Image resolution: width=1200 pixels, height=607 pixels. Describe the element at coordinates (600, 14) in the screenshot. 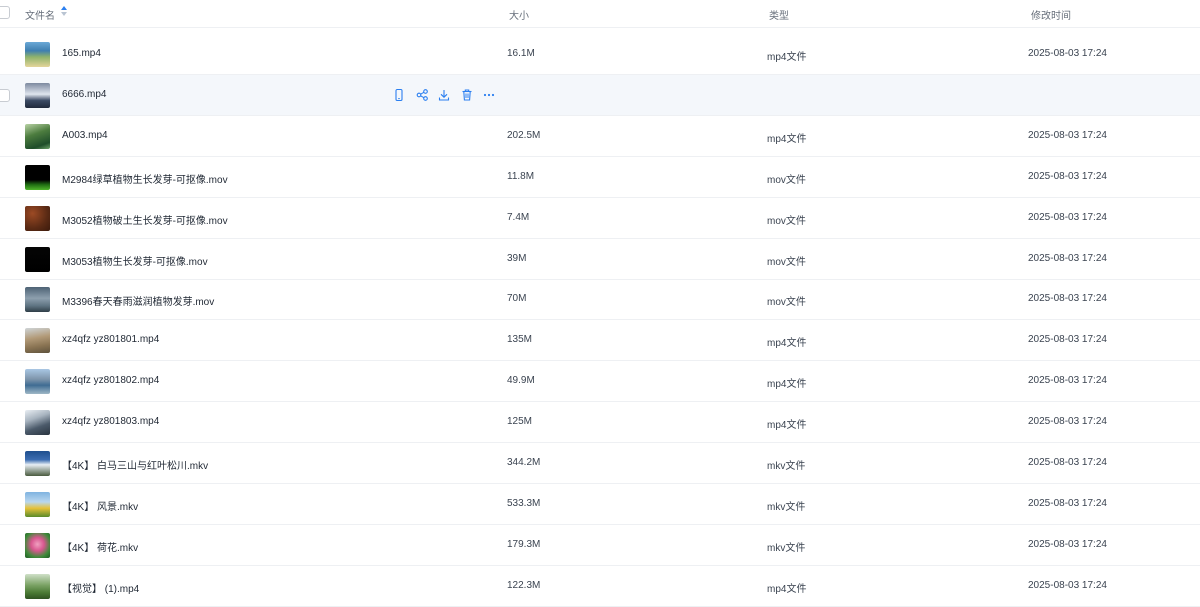

I see `file-table-header: 文件名 大小 类型 修改时间` at that location.